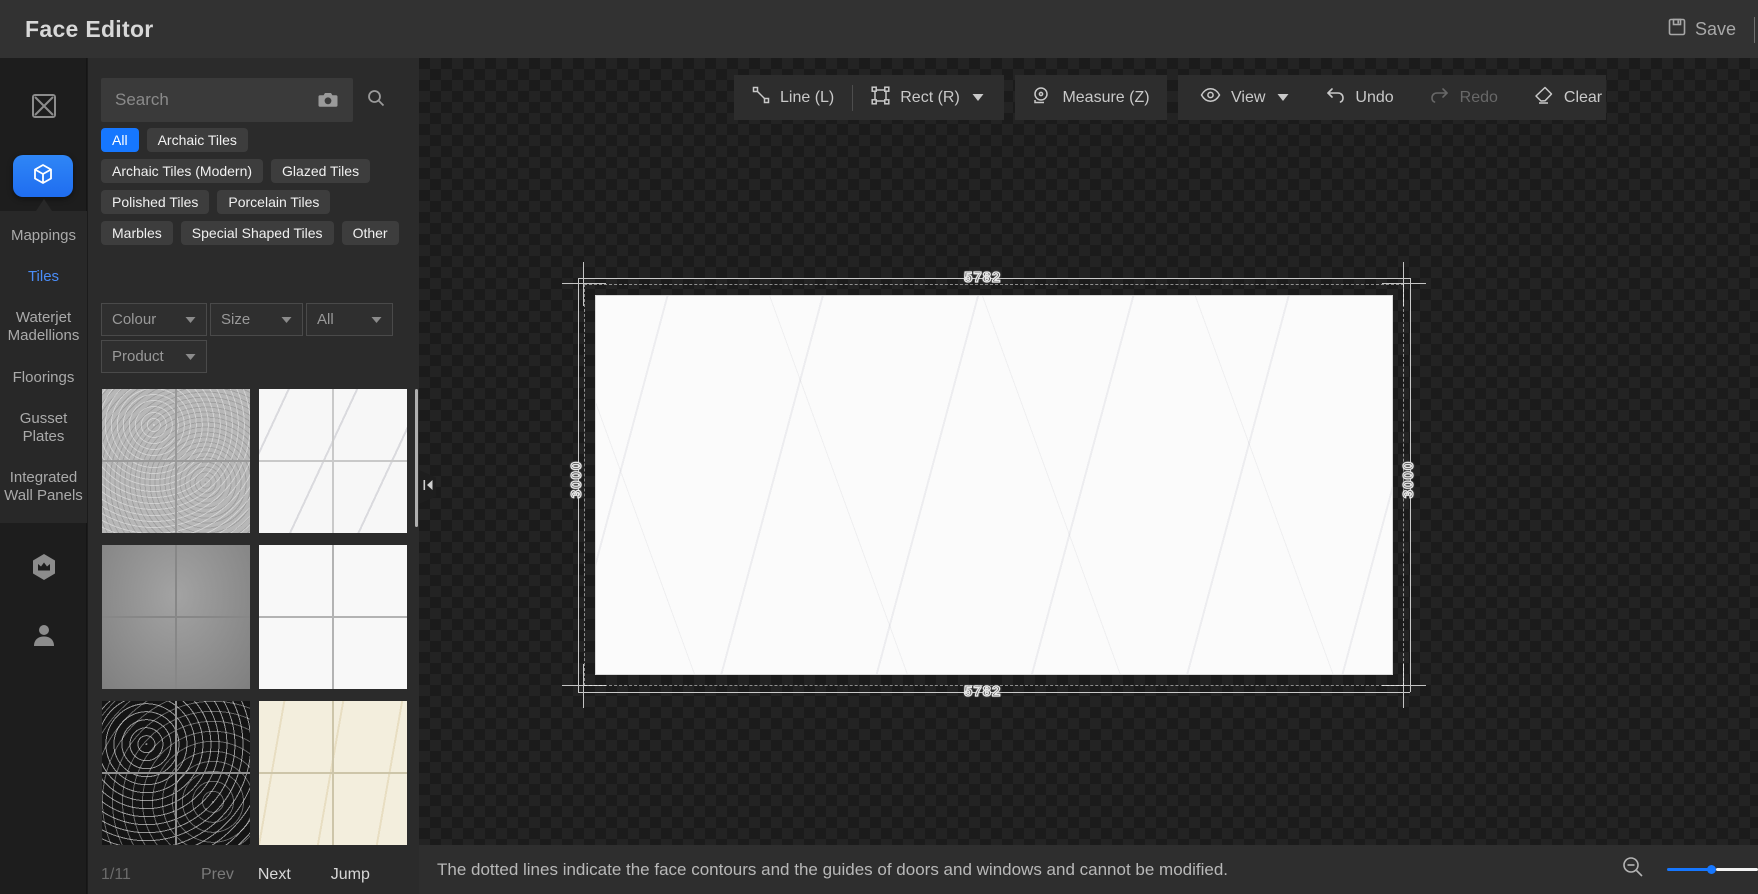 This screenshot has width=1758, height=894. I want to click on measure-tool-button: Measure (Z), so click(1090, 97).